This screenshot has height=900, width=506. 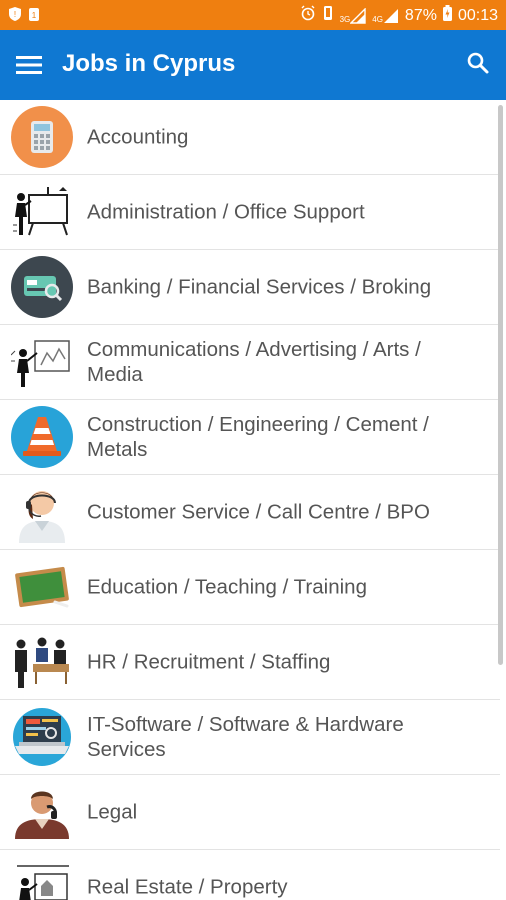 I want to click on category-label: Banking / Financial Services / Broking, so click(x=259, y=287).